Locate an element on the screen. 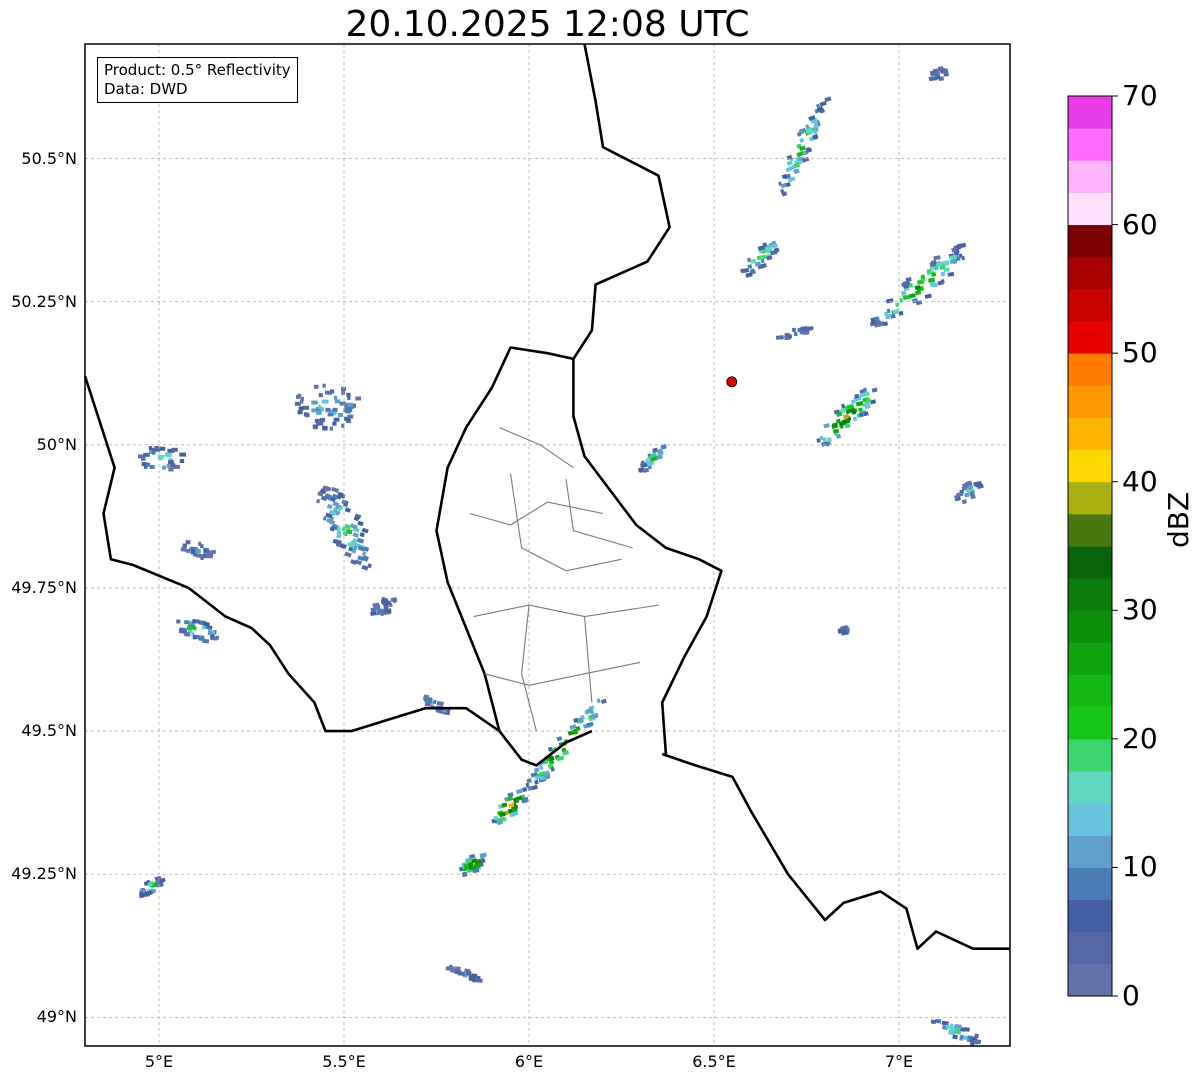 The image size is (1202, 1081). radar-site-layer is located at coordinates (732, 382).